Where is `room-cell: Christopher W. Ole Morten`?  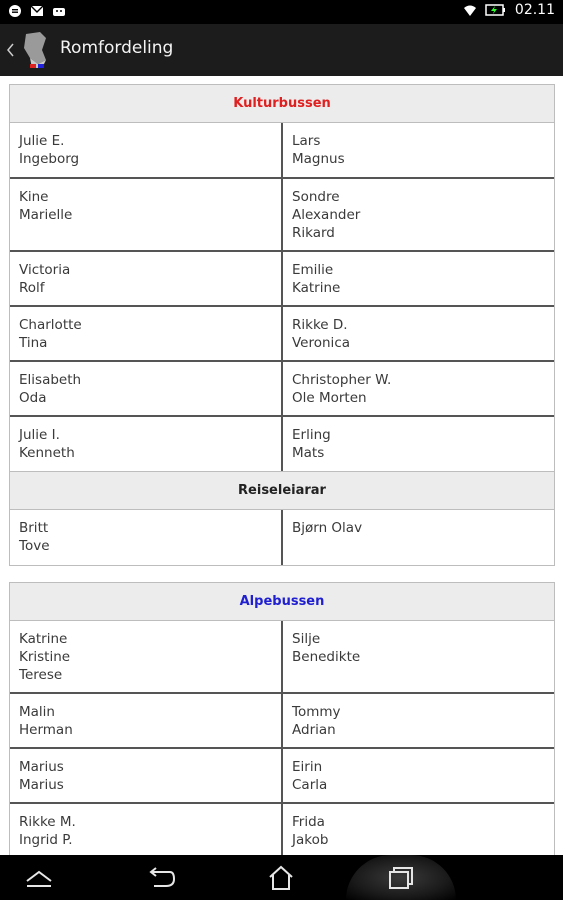
room-cell: Christopher W. Ole Morten is located at coordinates (342, 389).